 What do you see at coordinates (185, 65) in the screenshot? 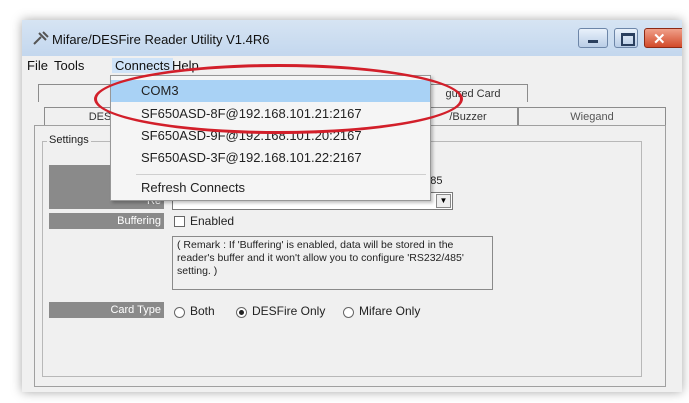
I see `menu-help: Help` at bounding box center [185, 65].